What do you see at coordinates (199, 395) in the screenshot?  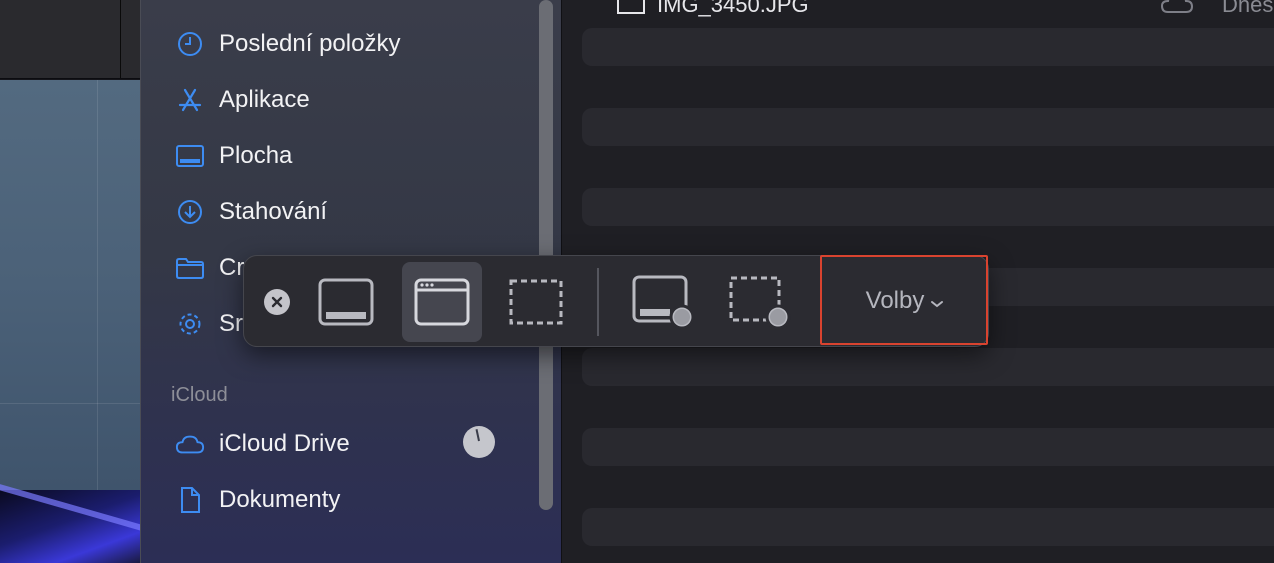 I see `sidebar-section-icloud: iCloud` at bounding box center [199, 395].